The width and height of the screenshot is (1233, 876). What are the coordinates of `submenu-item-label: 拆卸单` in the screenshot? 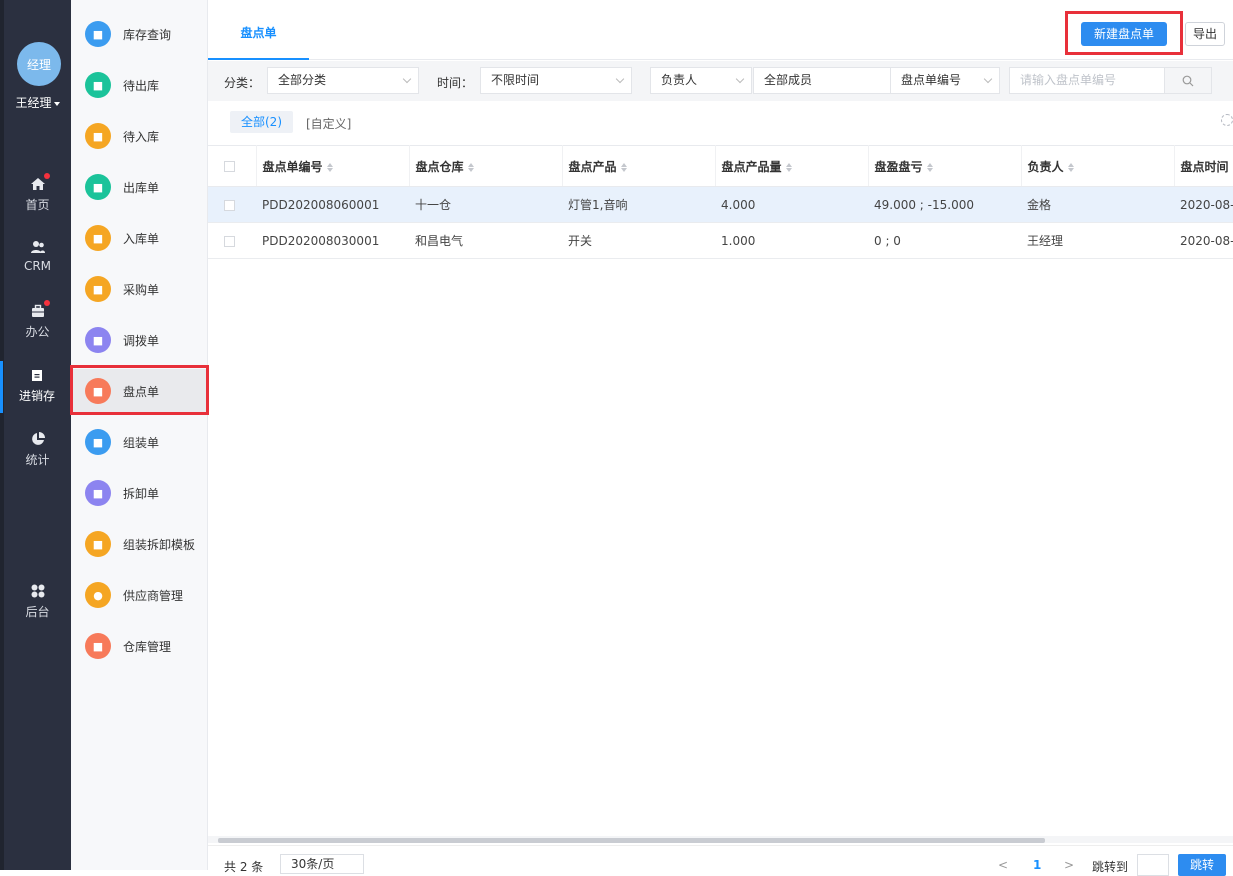 It's located at (141, 493).